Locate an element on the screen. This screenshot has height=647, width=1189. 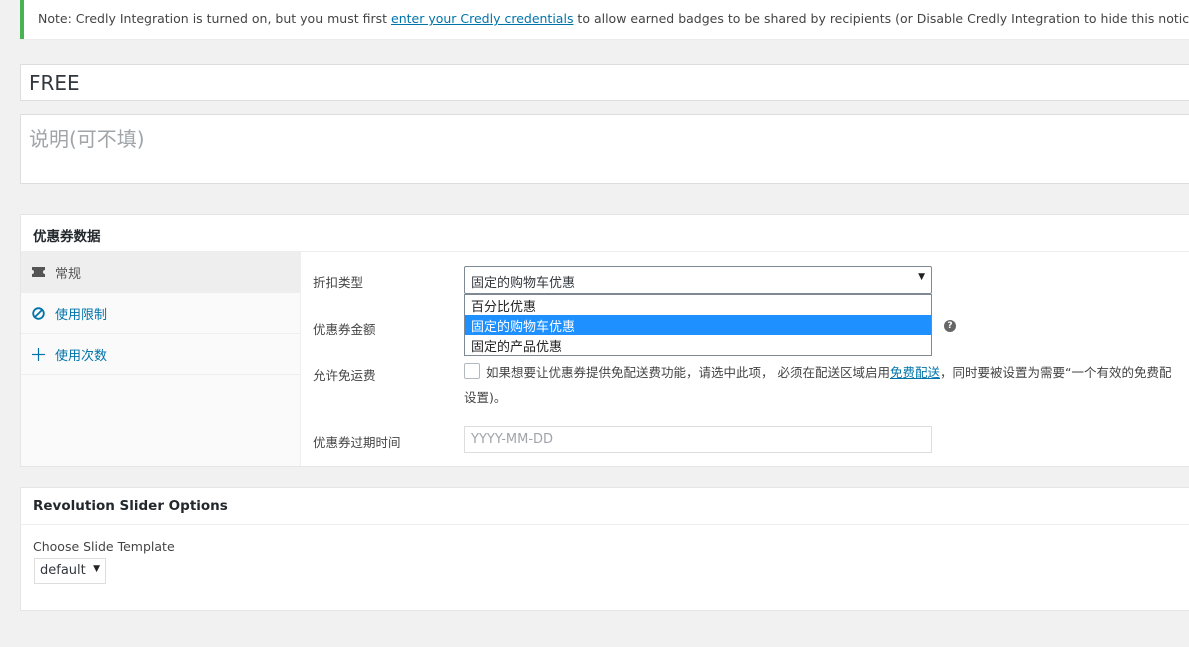
help-icon: ? is located at coordinates (950, 326).